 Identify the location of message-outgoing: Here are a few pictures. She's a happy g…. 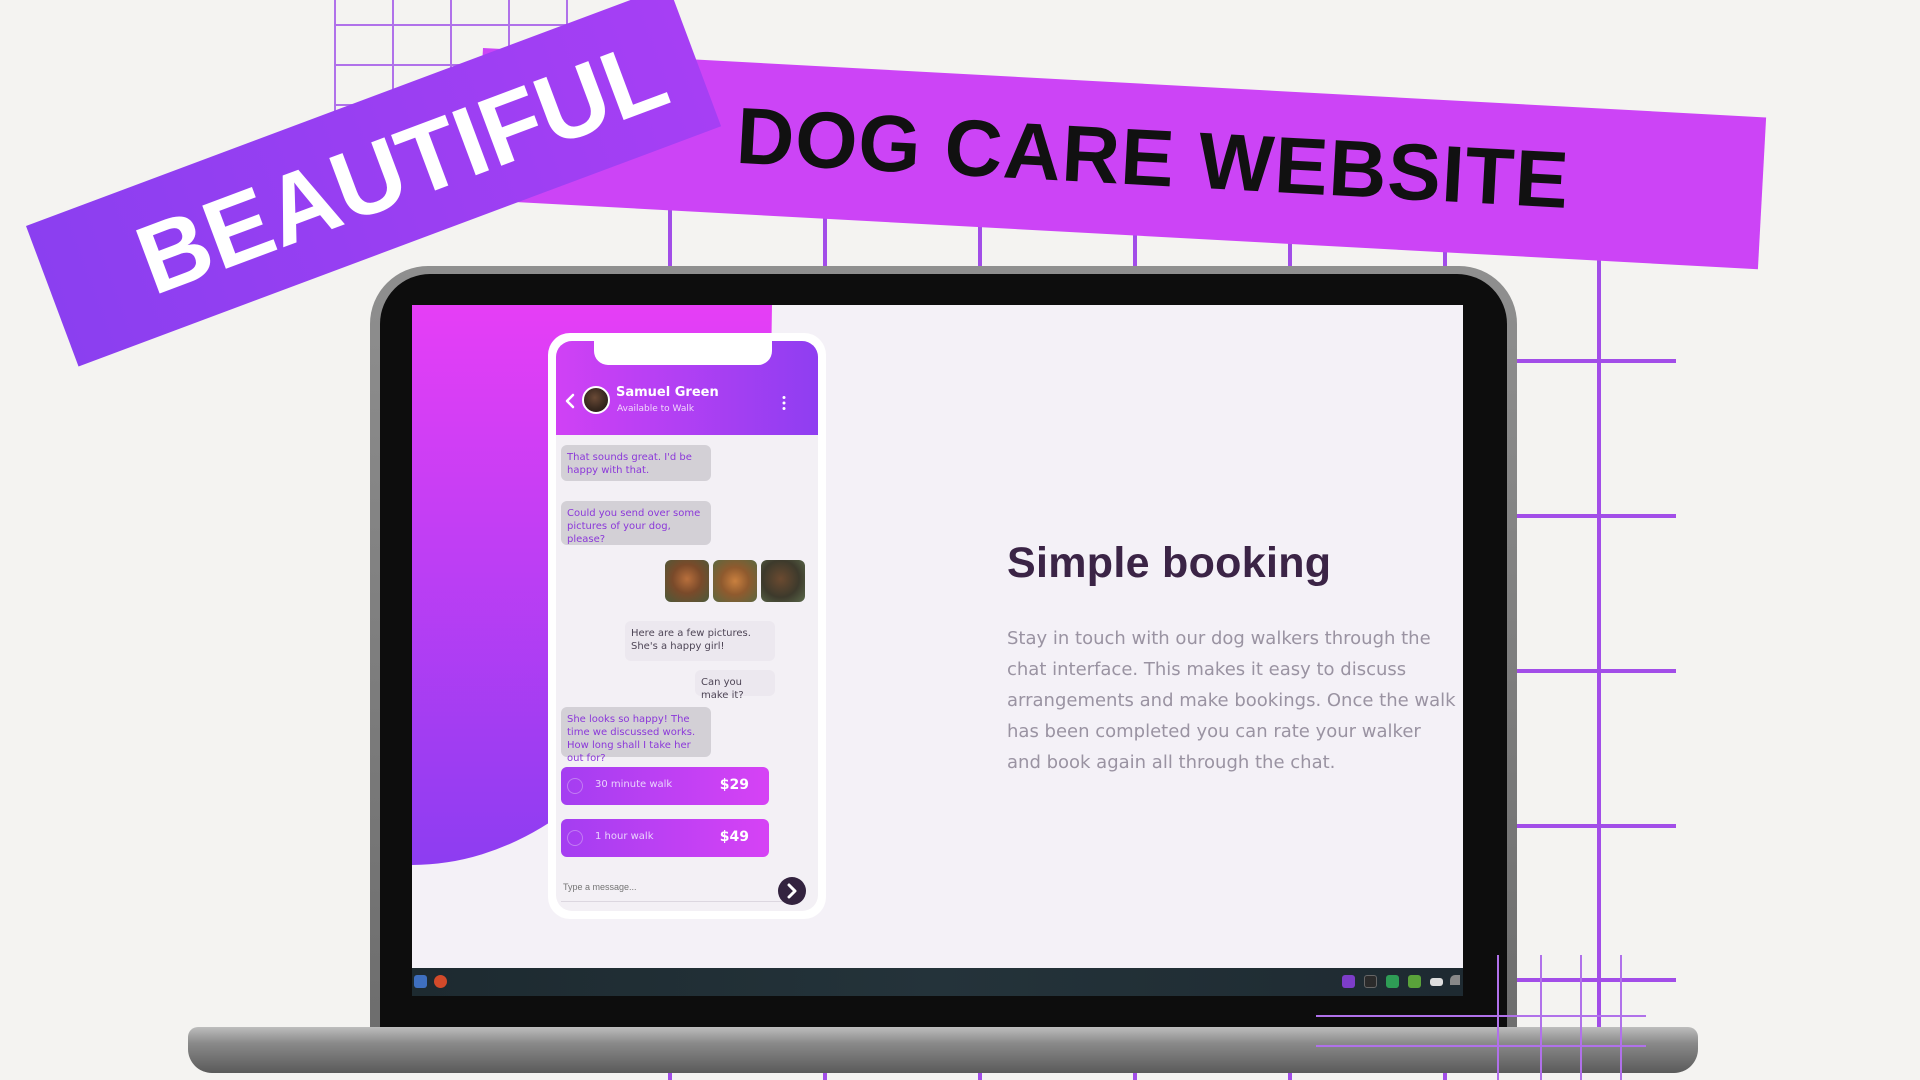
(700, 641).